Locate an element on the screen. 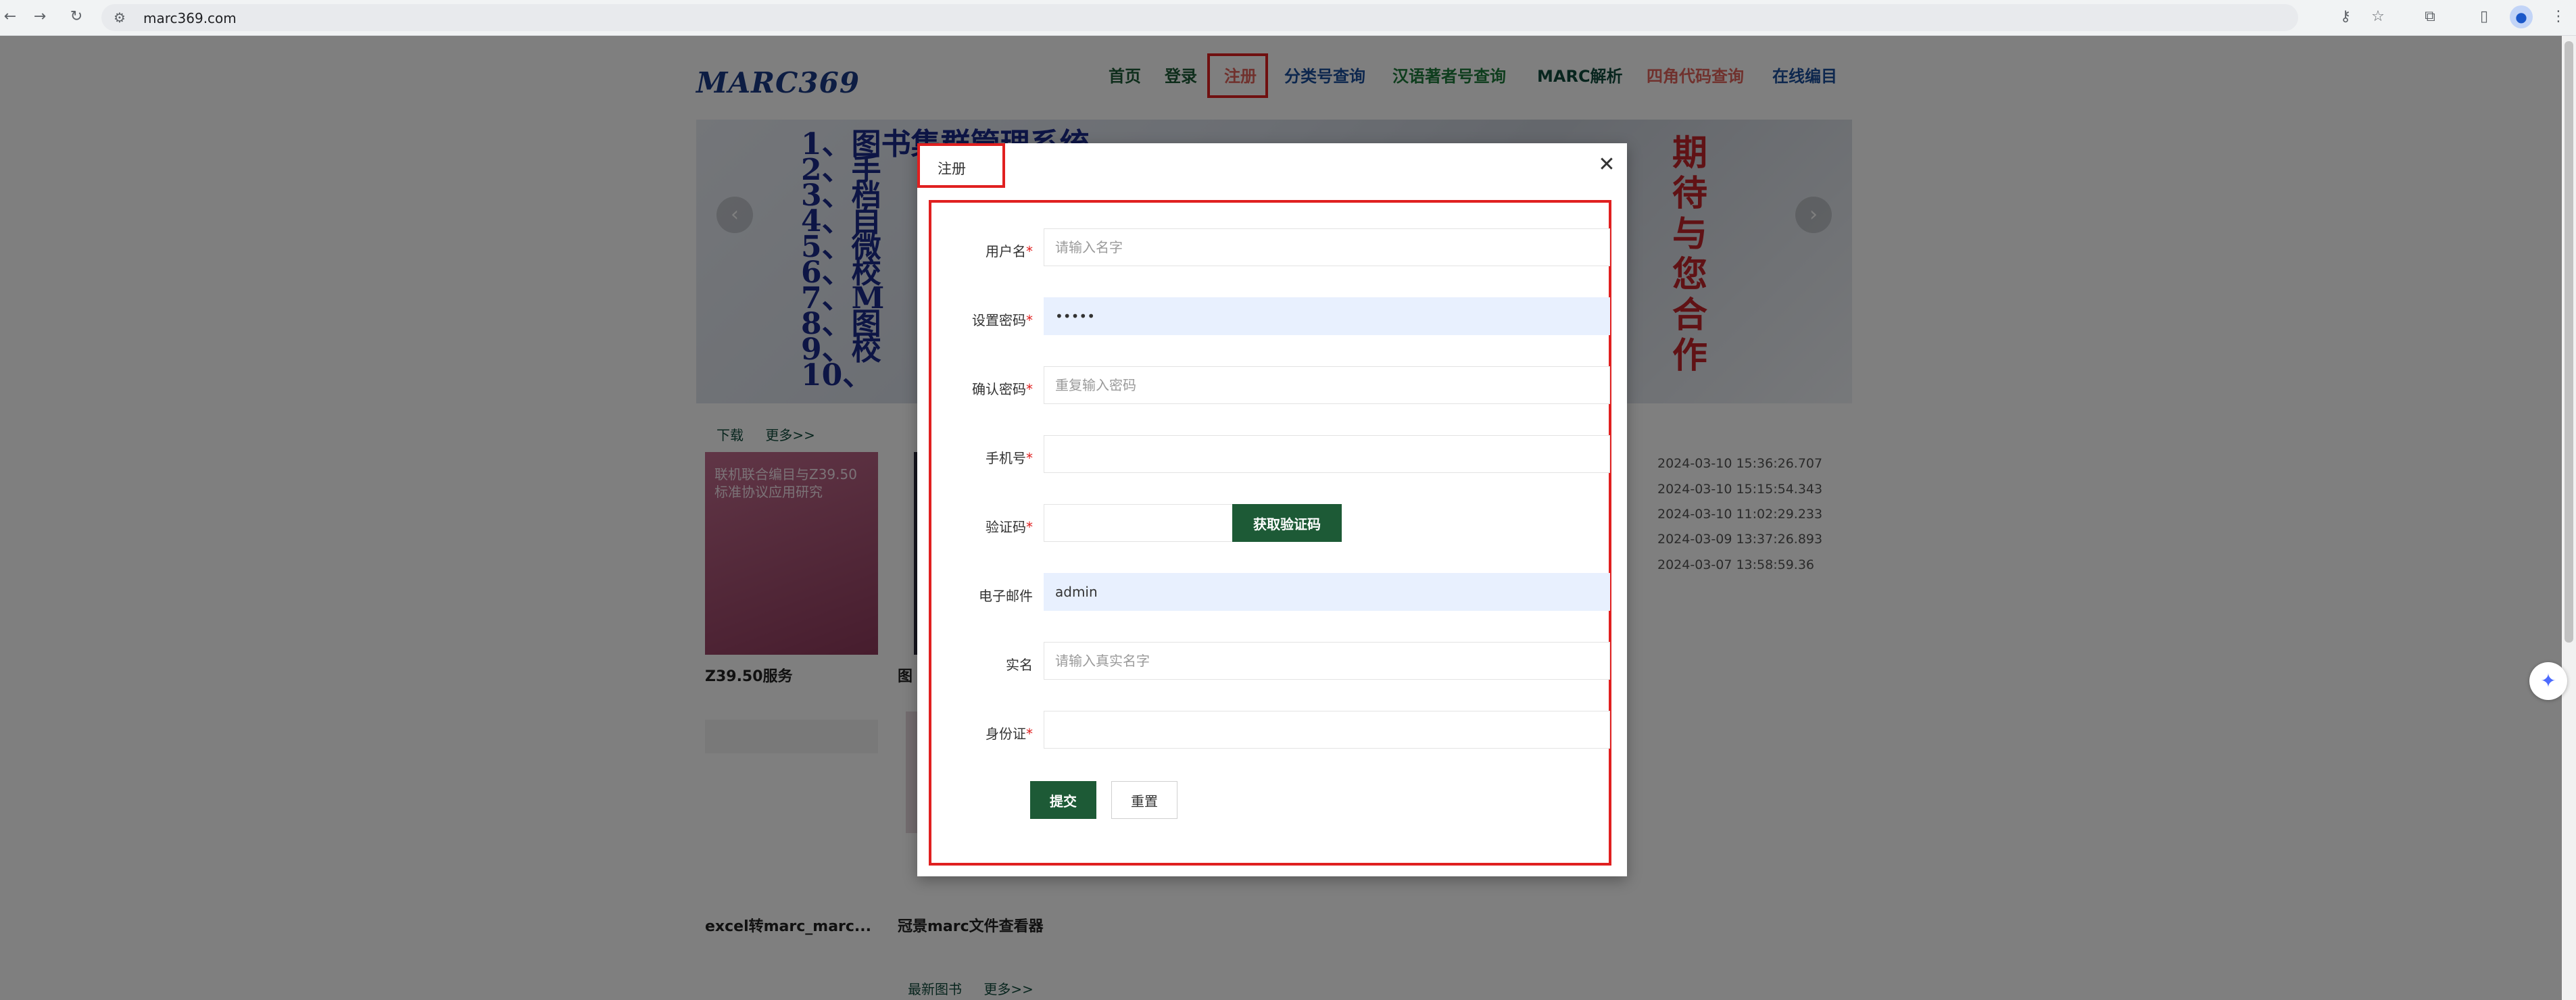 The image size is (2576, 1000). get-code-button: 获取验证码 is located at coordinates (1287, 523).